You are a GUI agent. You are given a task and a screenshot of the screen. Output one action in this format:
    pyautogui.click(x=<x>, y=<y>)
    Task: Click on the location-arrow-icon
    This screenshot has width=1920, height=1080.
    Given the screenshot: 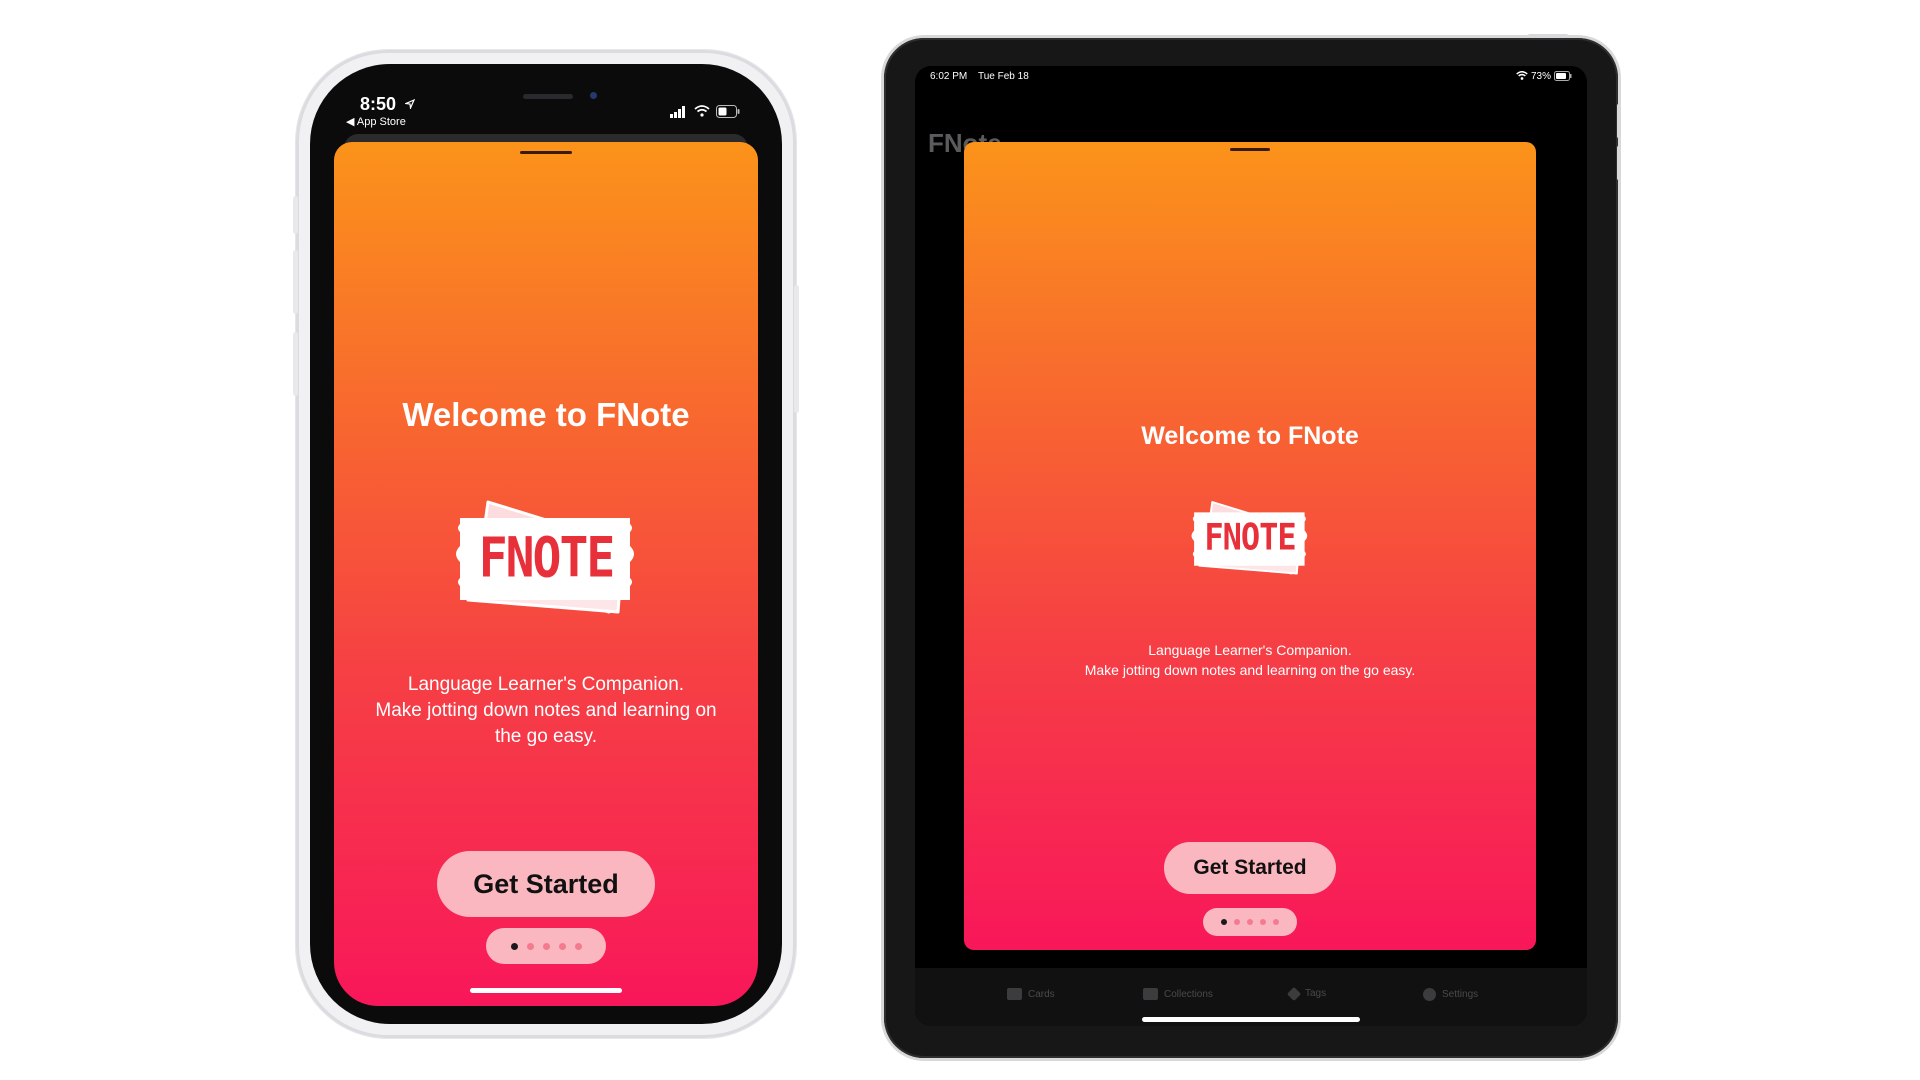 What is the action you would take?
    pyautogui.click(x=410, y=104)
    